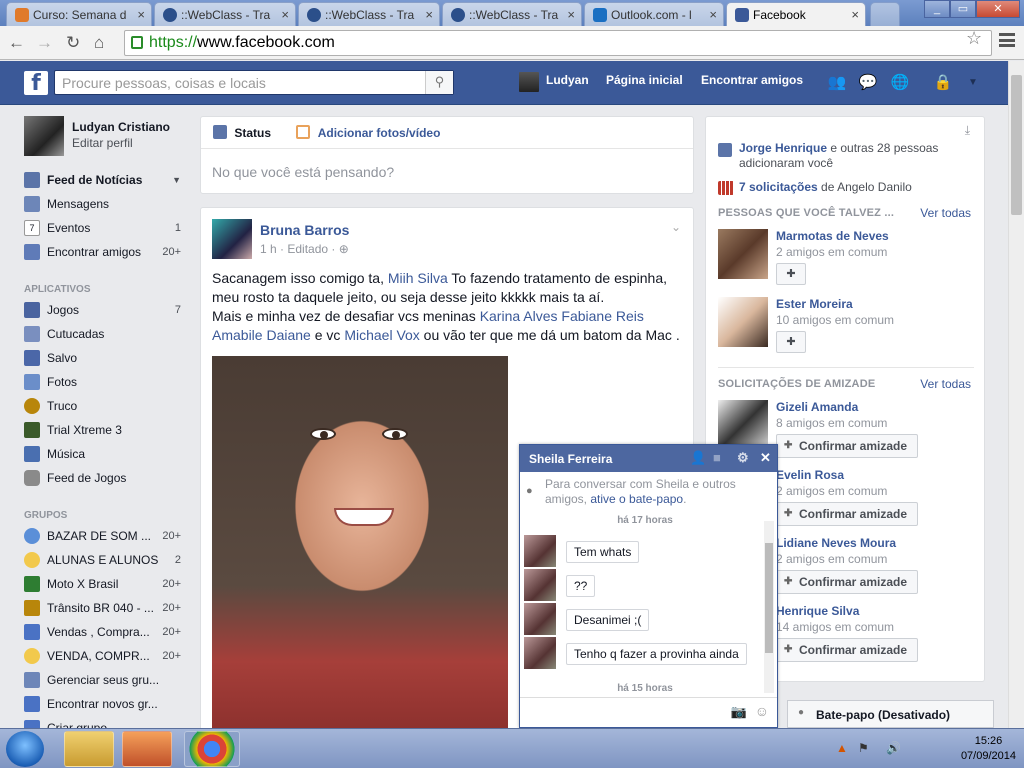 Image resolution: width=1024 pixels, height=768 pixels. Describe the element at coordinates (998, 9) in the screenshot. I see `close-window-button: ✕` at that location.